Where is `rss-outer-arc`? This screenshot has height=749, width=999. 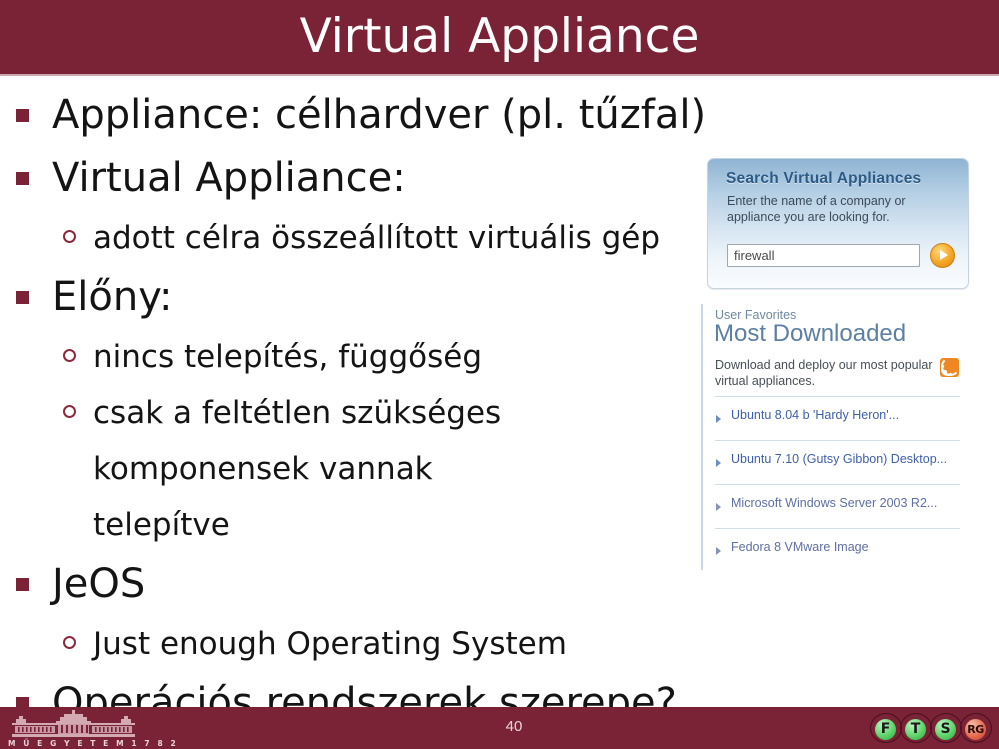 rss-outer-arc is located at coordinates (950, 367).